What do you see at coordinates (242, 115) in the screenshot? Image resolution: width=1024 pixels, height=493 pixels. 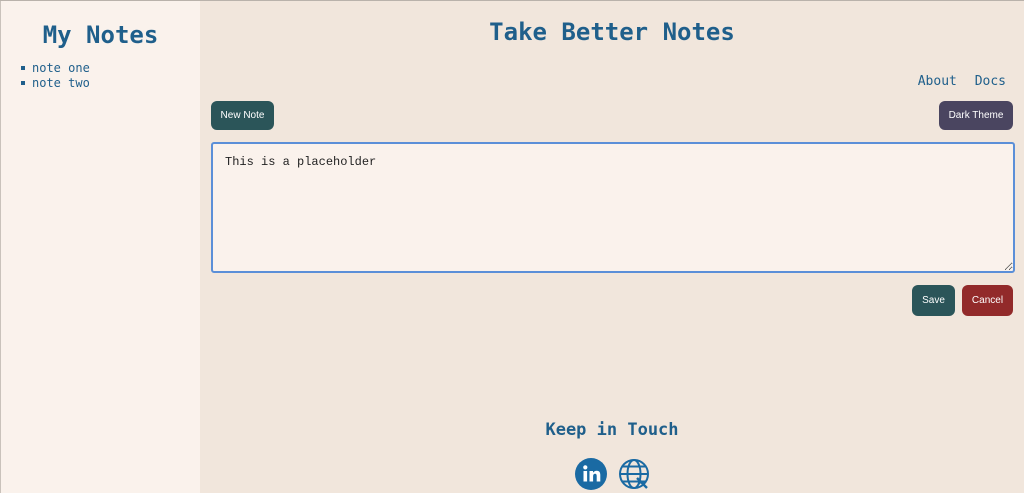 I see `new-note-button: New Note` at bounding box center [242, 115].